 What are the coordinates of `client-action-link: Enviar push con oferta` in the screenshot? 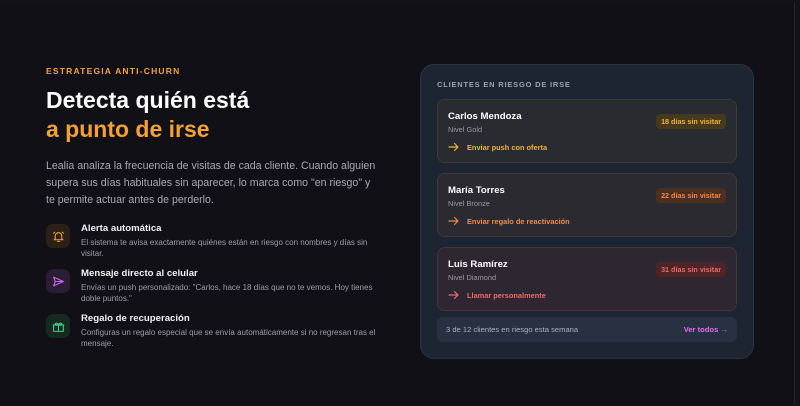 It's located at (587, 147).